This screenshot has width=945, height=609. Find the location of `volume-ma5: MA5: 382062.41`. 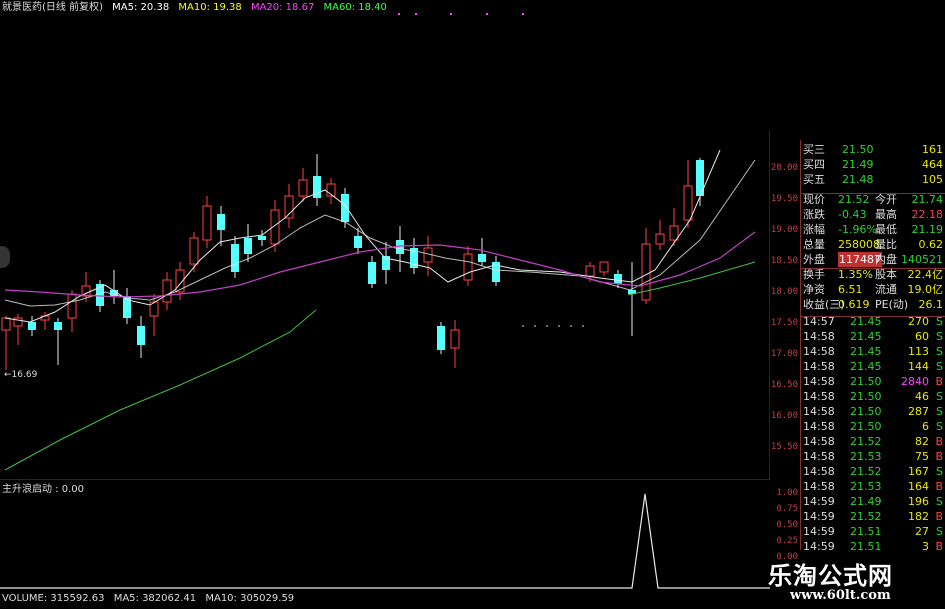

volume-ma5: MA5: 382062.41 is located at coordinates (155, 598).